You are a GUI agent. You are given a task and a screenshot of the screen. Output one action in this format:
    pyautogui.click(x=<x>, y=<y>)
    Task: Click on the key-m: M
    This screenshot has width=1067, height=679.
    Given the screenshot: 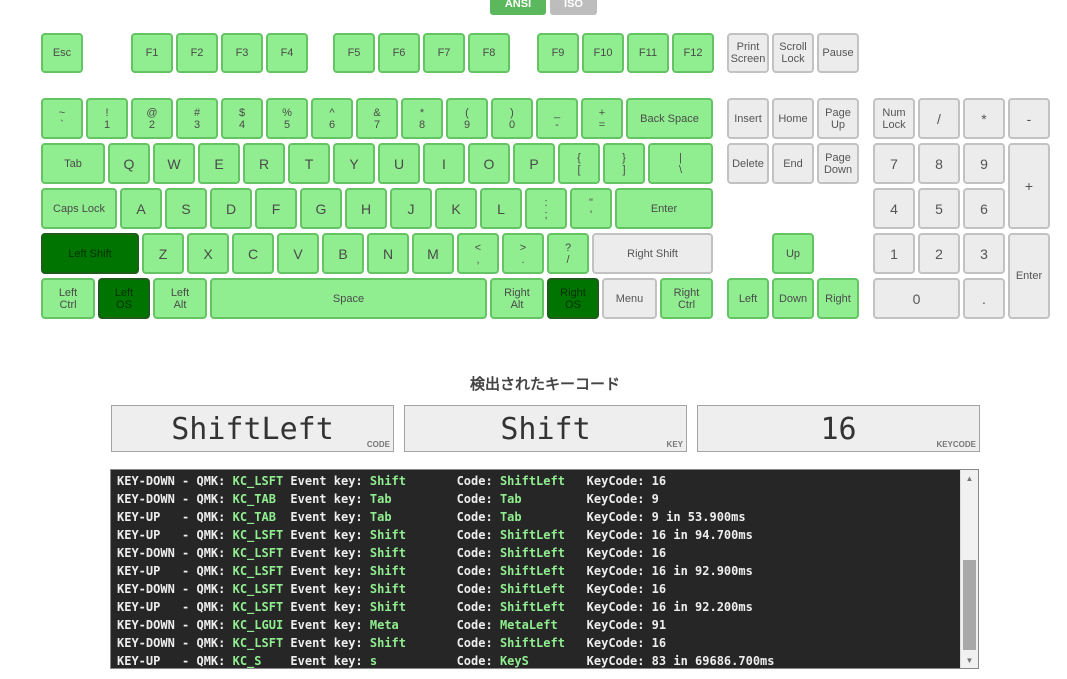 What is the action you would take?
    pyautogui.click(x=433, y=253)
    